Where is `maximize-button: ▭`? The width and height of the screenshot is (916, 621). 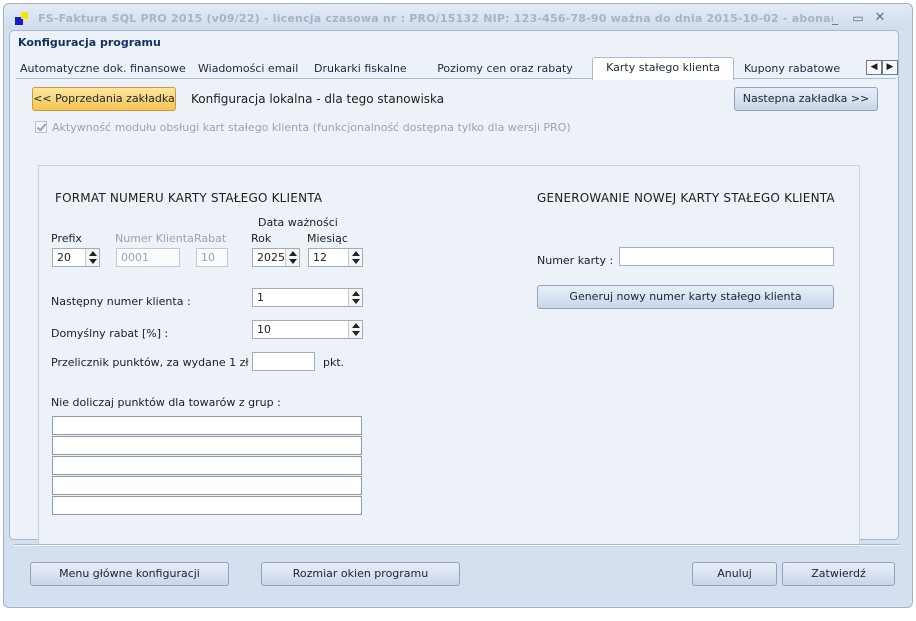 maximize-button: ▭ is located at coordinates (858, 18).